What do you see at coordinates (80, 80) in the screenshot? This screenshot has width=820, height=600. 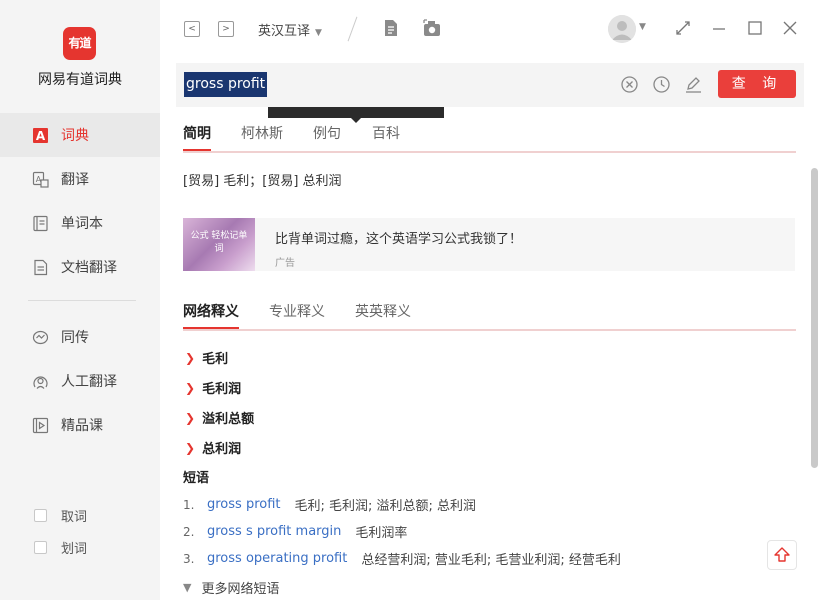 I see `app-brand-name: 网易有道词典` at bounding box center [80, 80].